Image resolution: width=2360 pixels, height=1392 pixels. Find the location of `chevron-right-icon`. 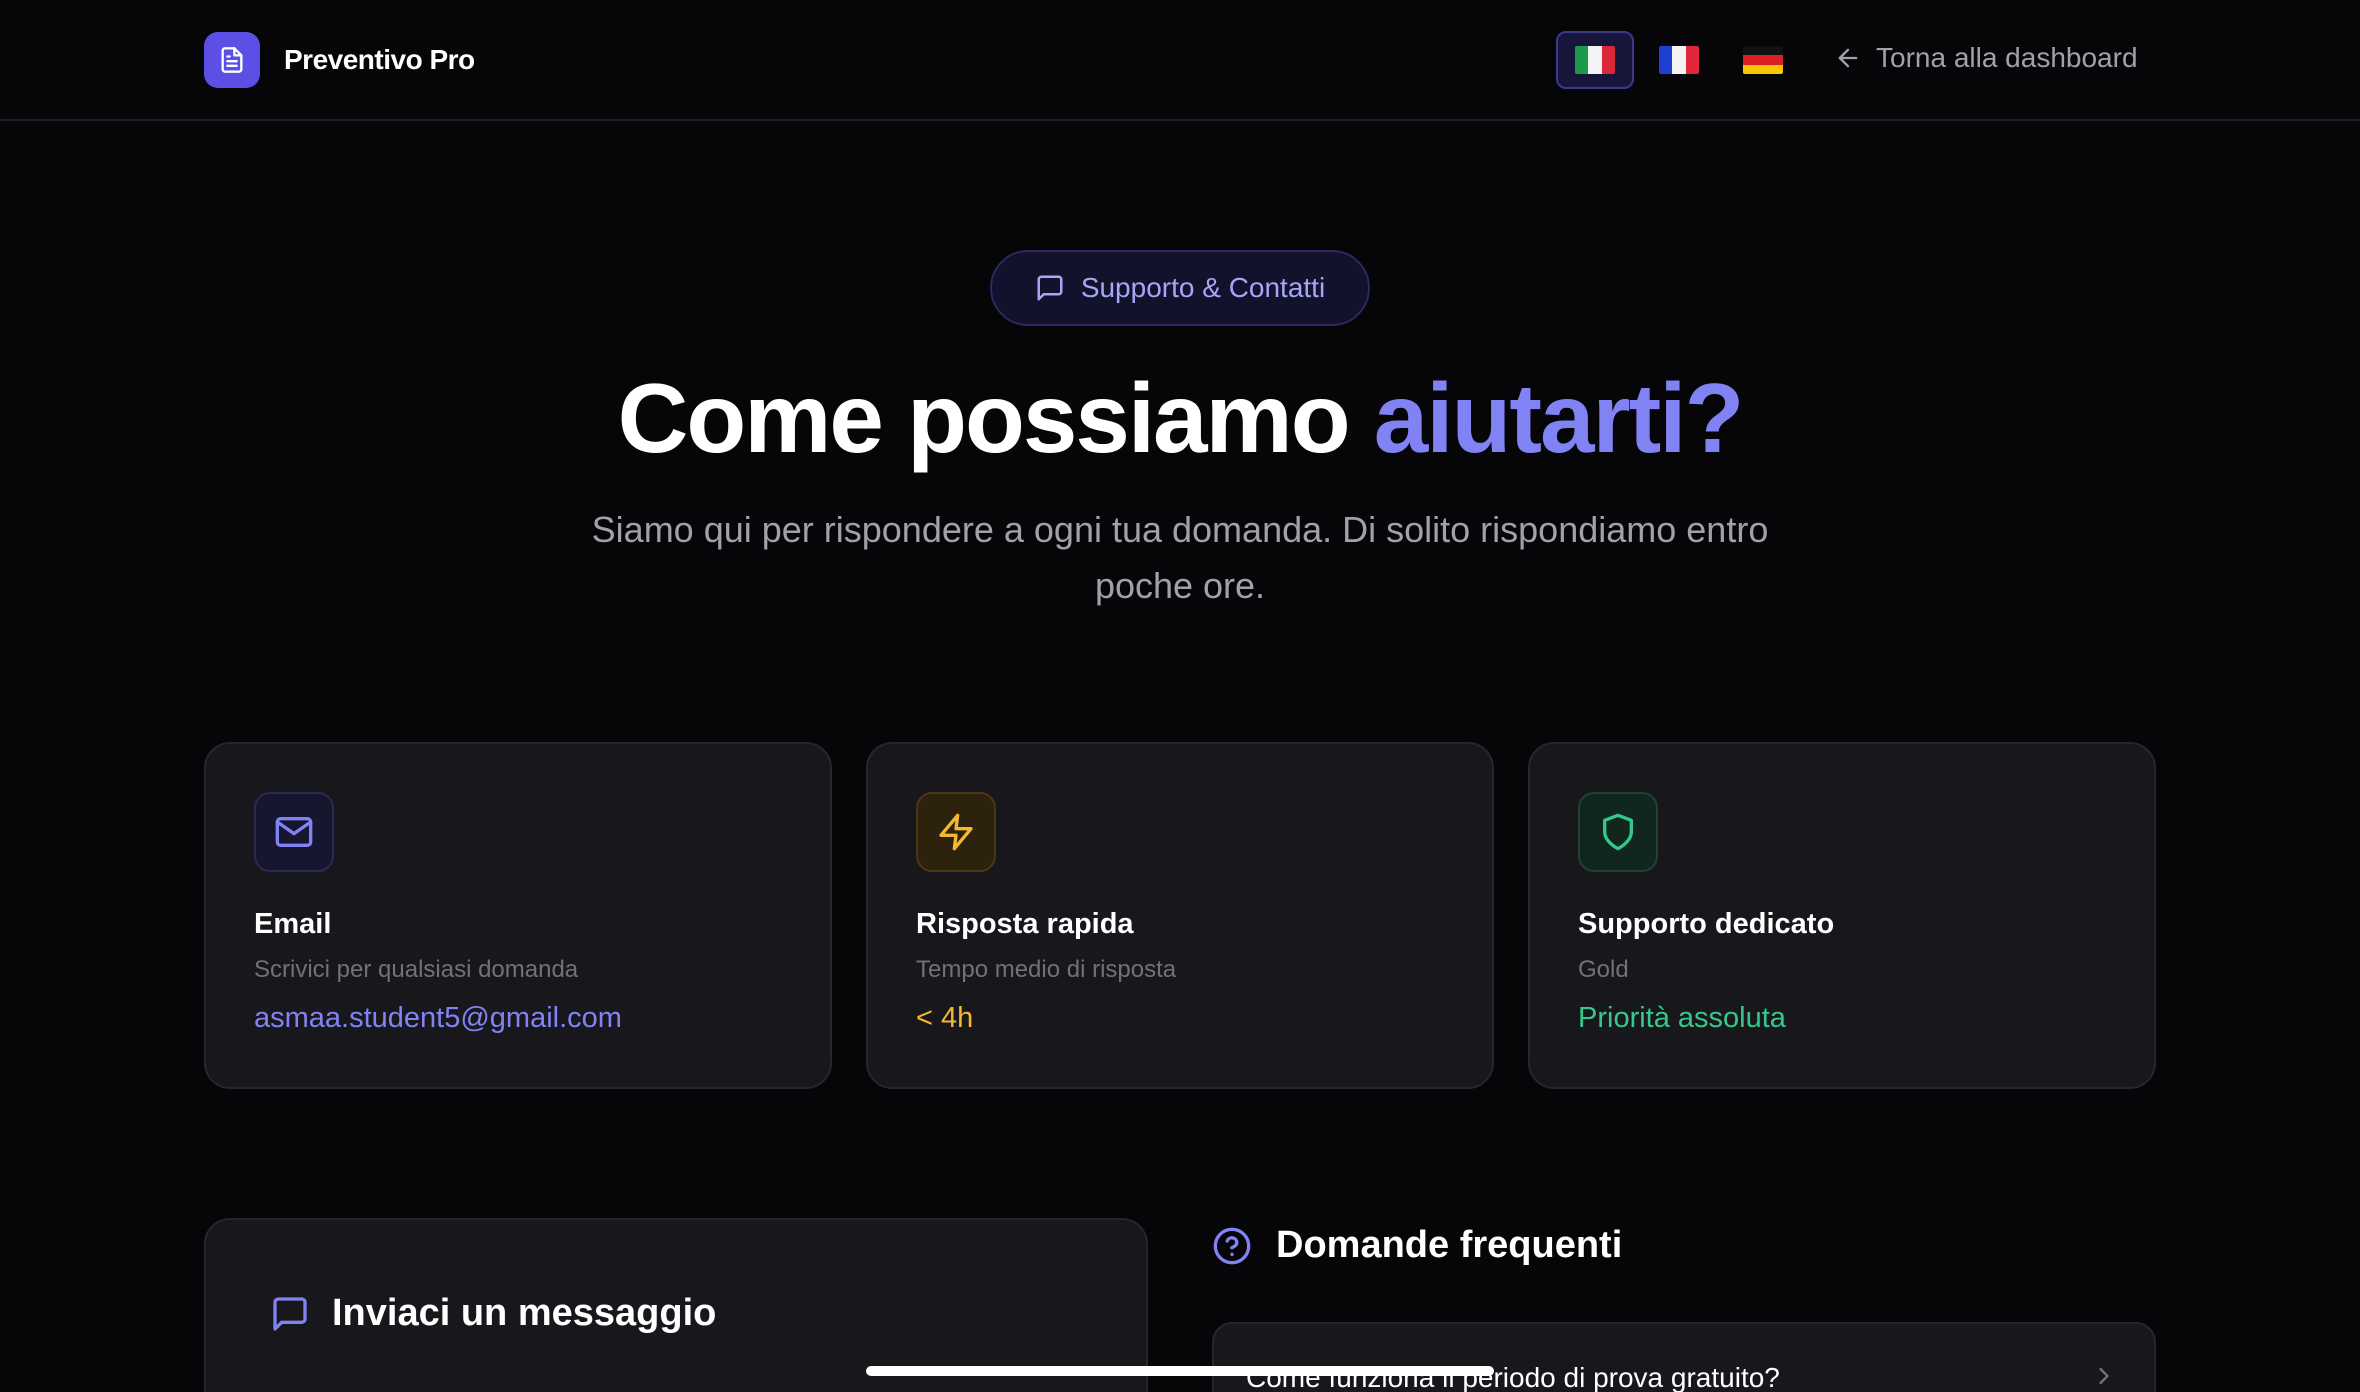

chevron-right-icon is located at coordinates (2104, 1376).